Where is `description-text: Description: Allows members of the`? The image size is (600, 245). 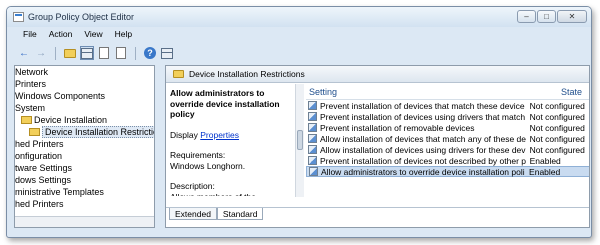
description-text: Description: Allows members of the is located at coordinates (213, 188).